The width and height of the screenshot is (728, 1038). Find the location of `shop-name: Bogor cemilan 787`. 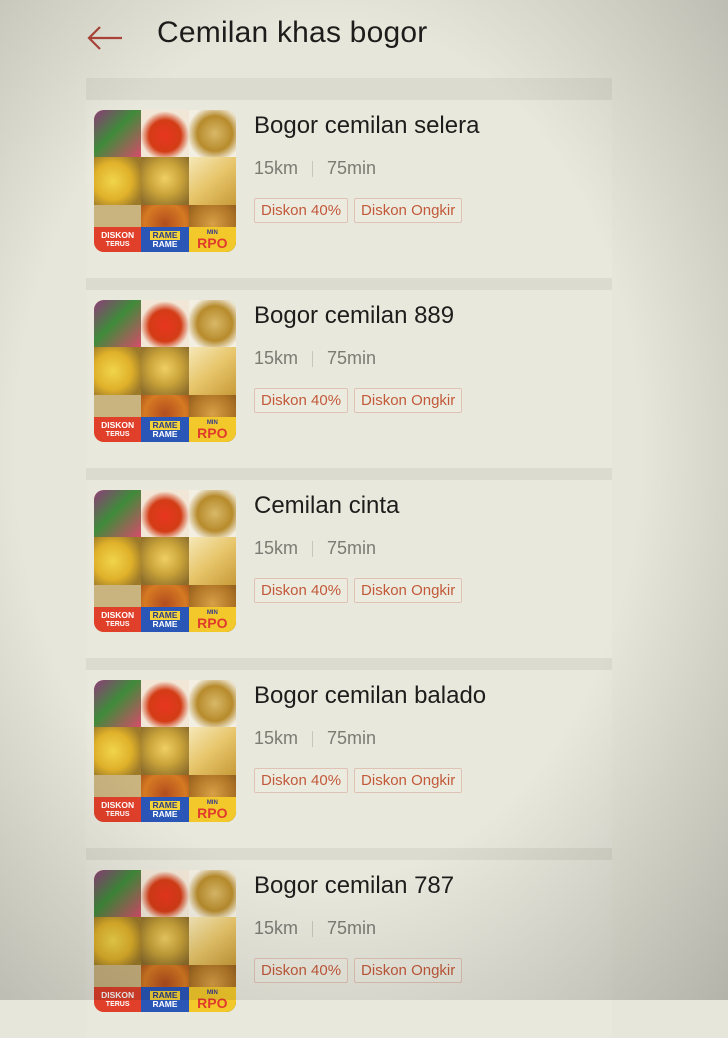

shop-name: Bogor cemilan 787 is located at coordinates (354, 885).